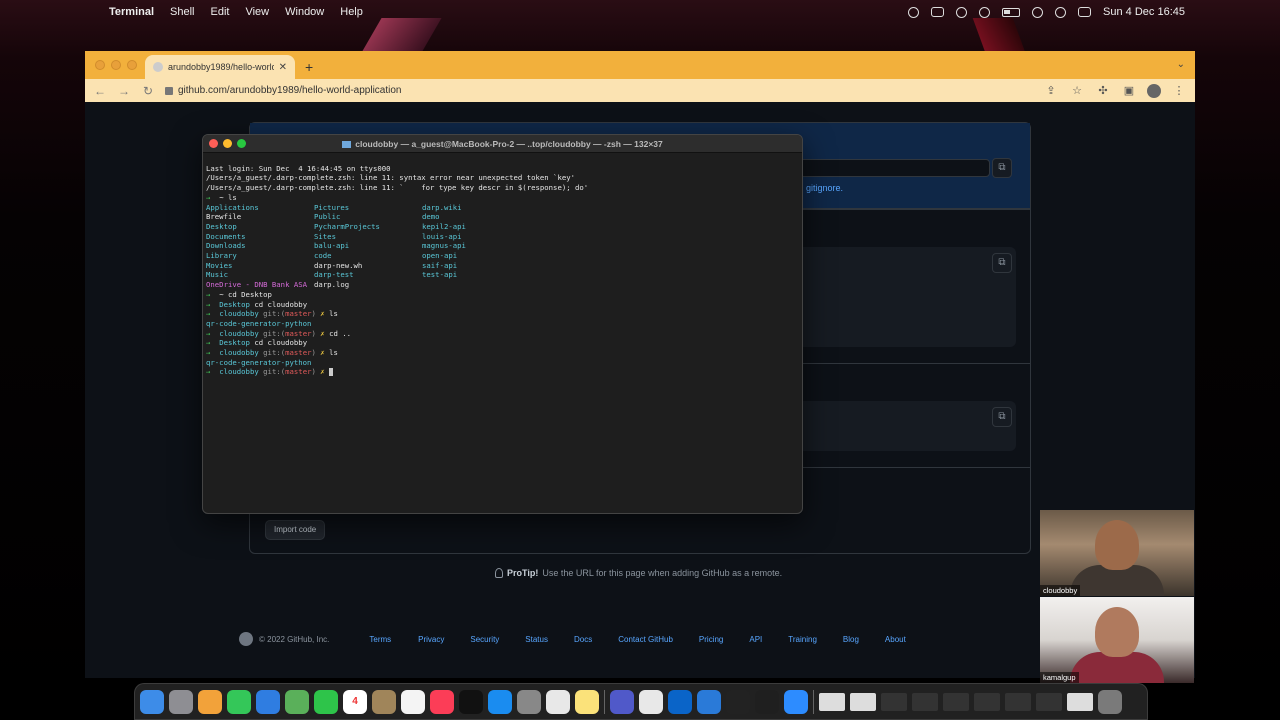  What do you see at coordinates (1051, 90) in the screenshot?
I see `share-icon: ⇪` at bounding box center [1051, 90].